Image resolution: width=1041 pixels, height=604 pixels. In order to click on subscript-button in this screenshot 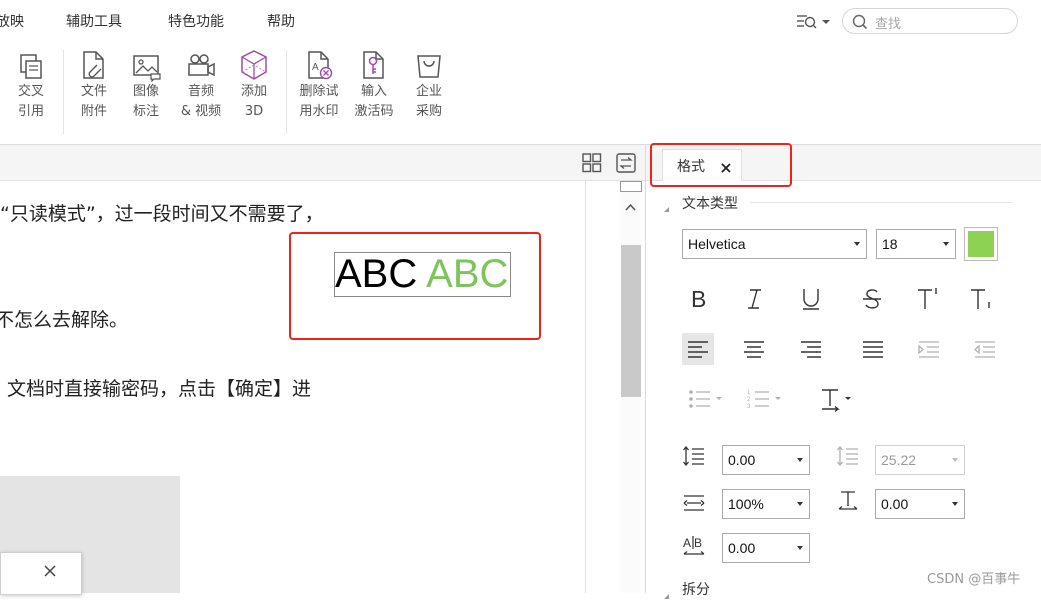, I will do `click(984, 299)`.